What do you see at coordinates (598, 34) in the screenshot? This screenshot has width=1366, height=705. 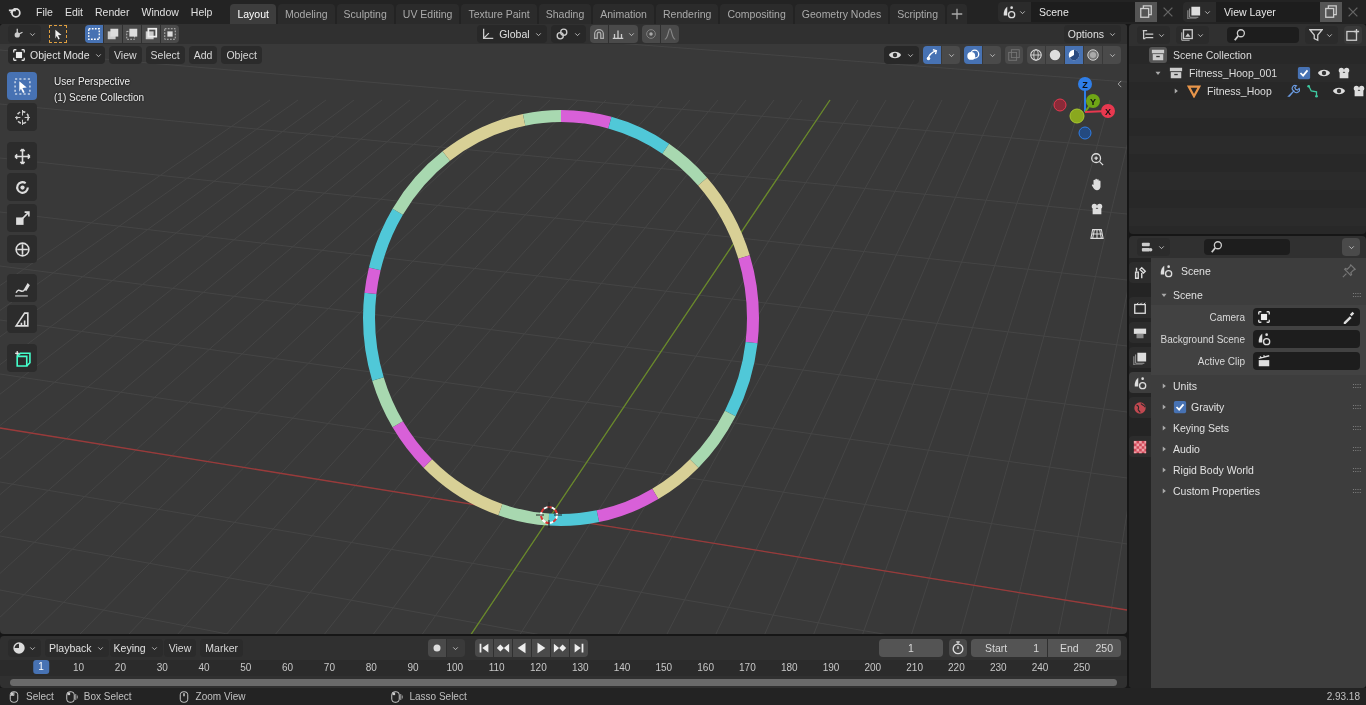 I see `snap-toggle` at bounding box center [598, 34].